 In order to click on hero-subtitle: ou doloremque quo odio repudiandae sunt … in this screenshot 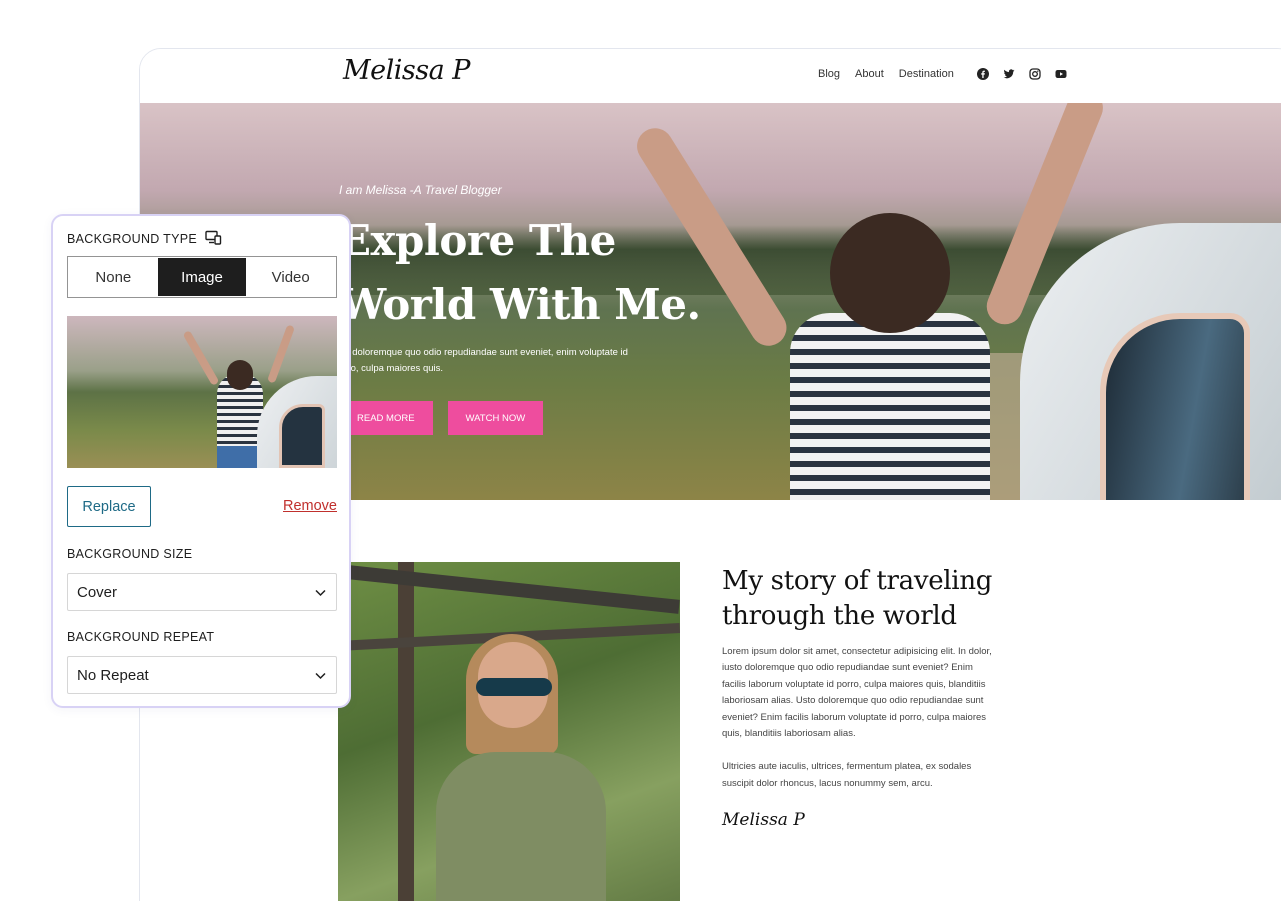, I will do `click(519, 361)`.